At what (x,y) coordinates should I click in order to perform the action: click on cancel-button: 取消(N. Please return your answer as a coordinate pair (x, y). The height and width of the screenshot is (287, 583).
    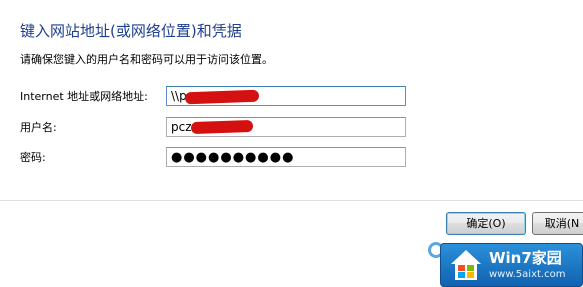
    Looking at the image, I should click on (557, 223).